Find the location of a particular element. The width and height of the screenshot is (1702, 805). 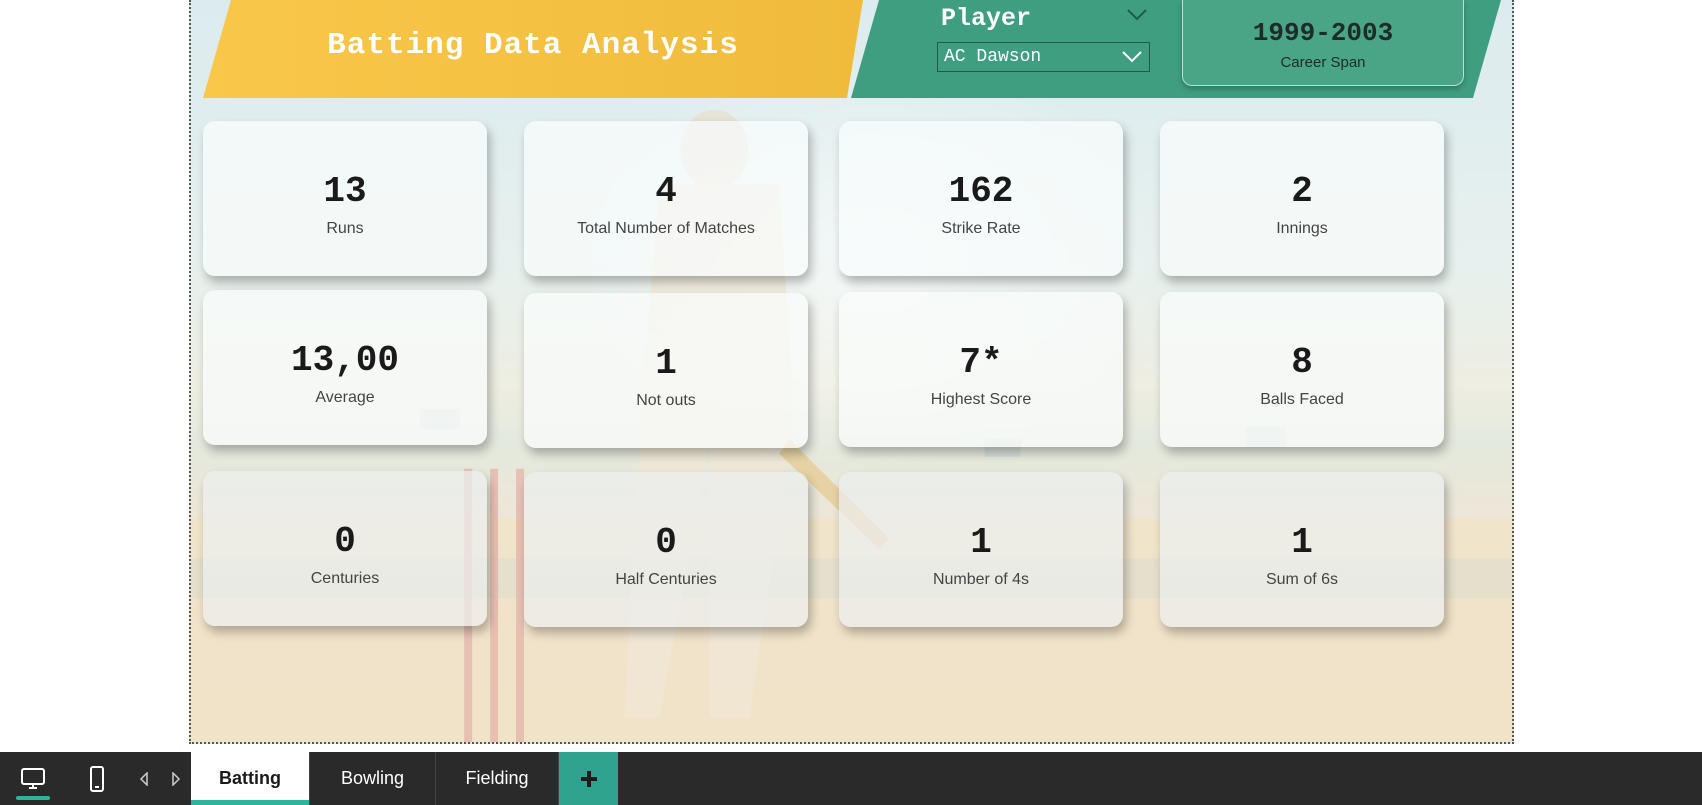

kpi-label: Half Centuries is located at coordinates (666, 579).